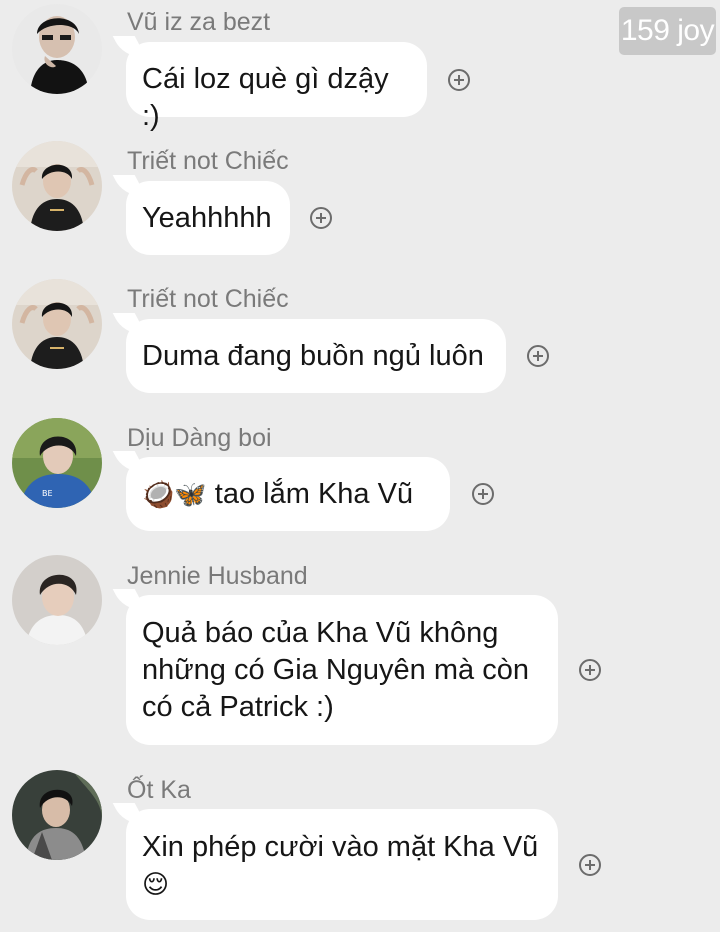 Image resolution: width=720 pixels, height=932 pixels. What do you see at coordinates (47, 493) in the screenshot?
I see `svg-text: BE` at bounding box center [47, 493].